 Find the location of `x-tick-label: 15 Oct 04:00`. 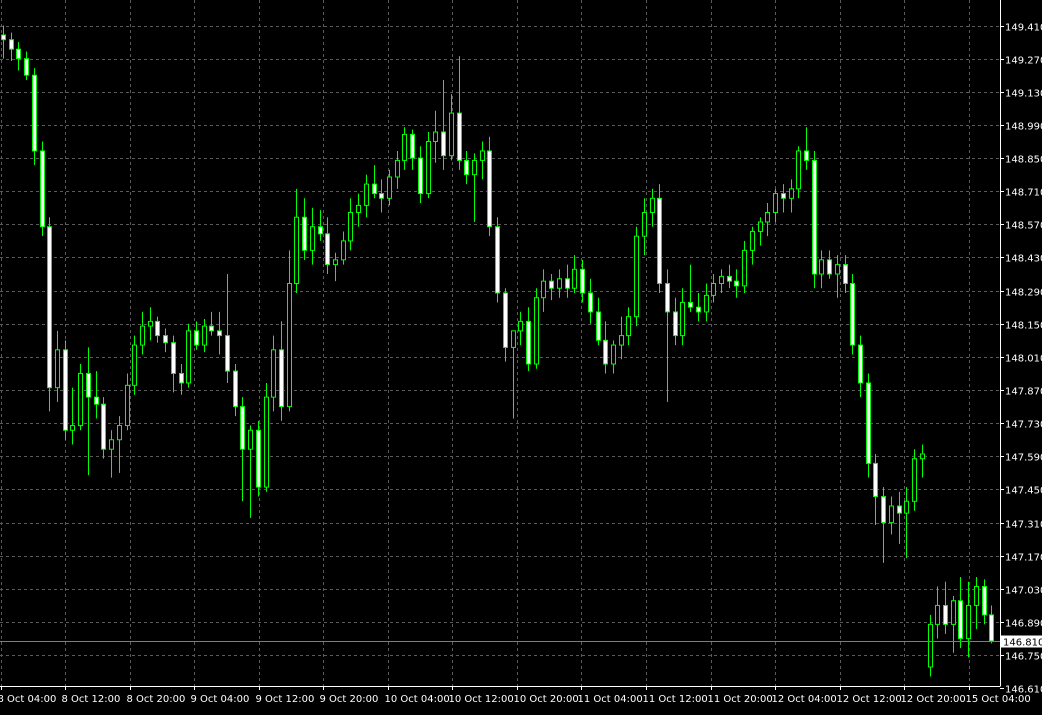

x-tick-label: 15 Oct 04:00 is located at coordinates (998, 699).